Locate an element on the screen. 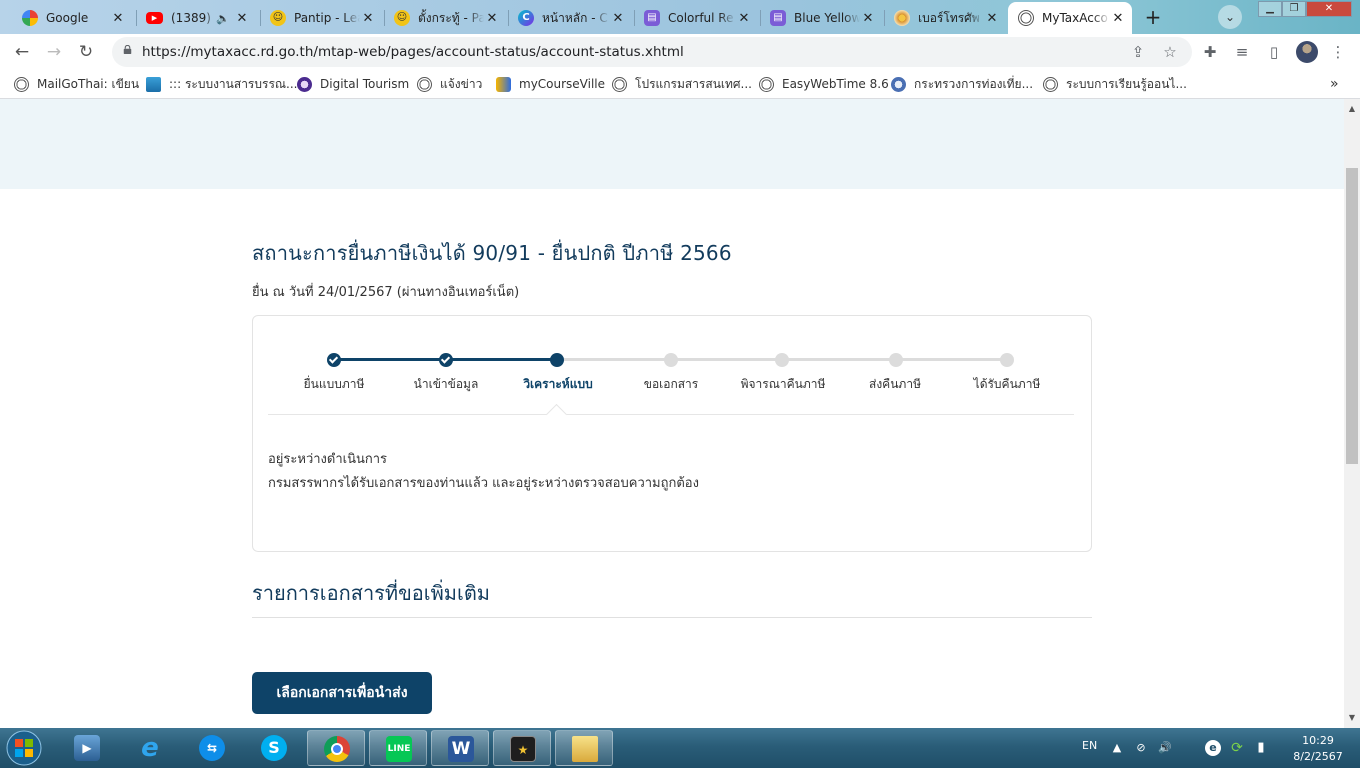 Image resolution: width=1360 pixels, height=771 pixels. tray-e-icon: e is located at coordinates (1213, 748).